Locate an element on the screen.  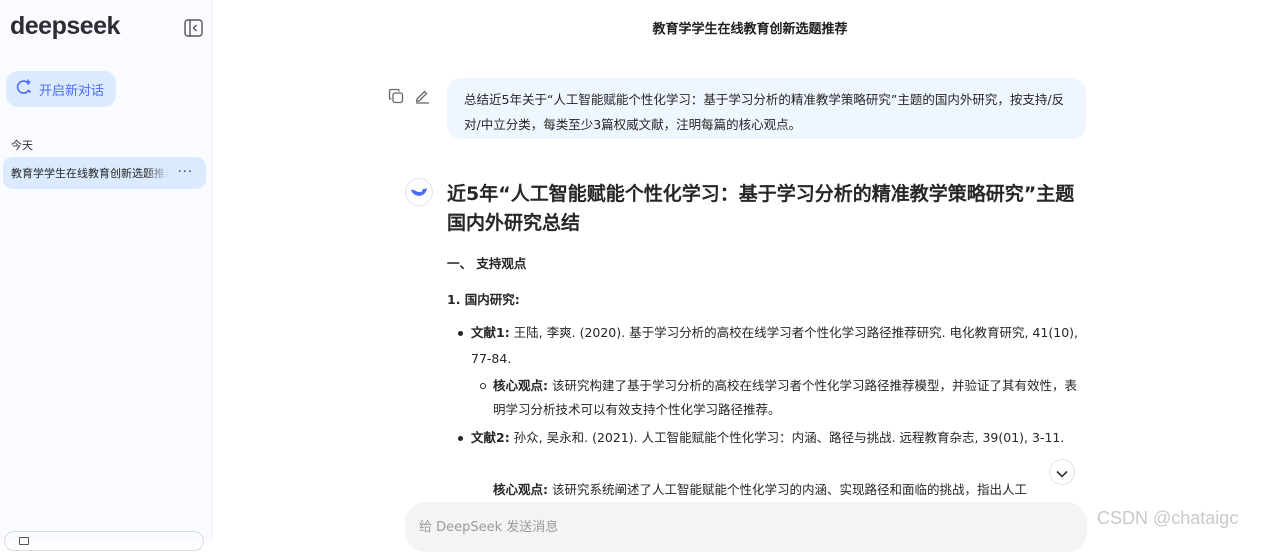
new-chat-label: 开启新对话 is located at coordinates (72, 91).